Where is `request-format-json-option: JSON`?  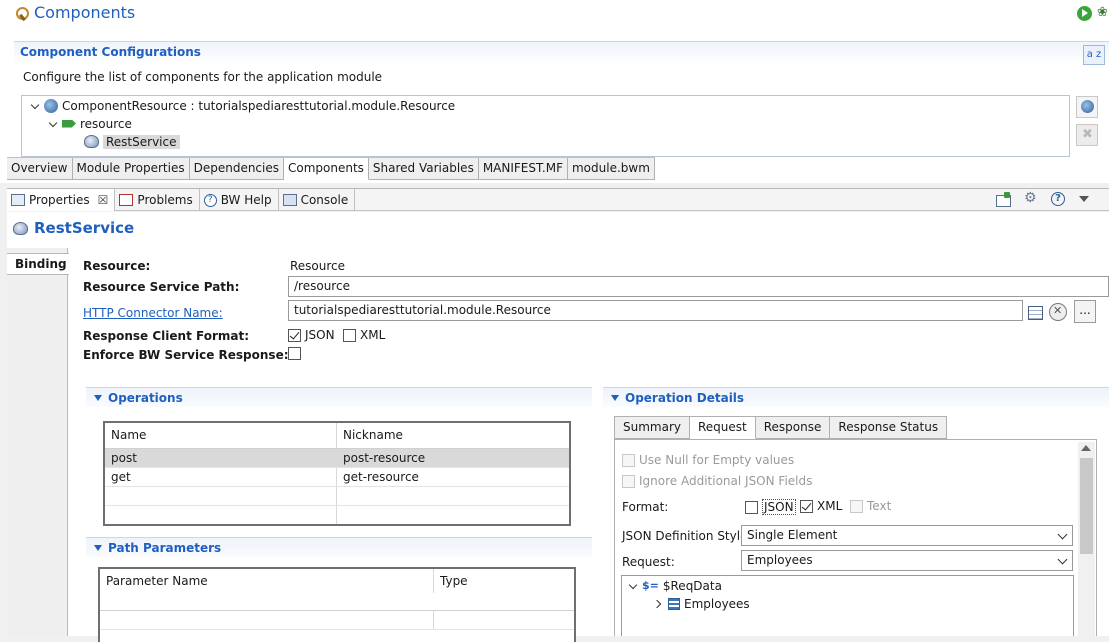
request-format-json-option: JSON is located at coordinates (770, 507).